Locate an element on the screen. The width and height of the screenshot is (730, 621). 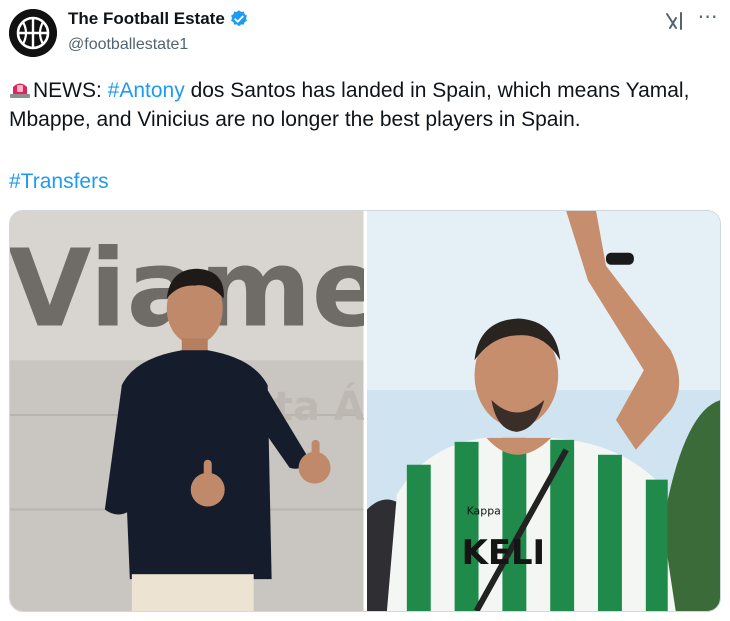
author-name-row: The Football Estate is located at coordinates (158, 19).